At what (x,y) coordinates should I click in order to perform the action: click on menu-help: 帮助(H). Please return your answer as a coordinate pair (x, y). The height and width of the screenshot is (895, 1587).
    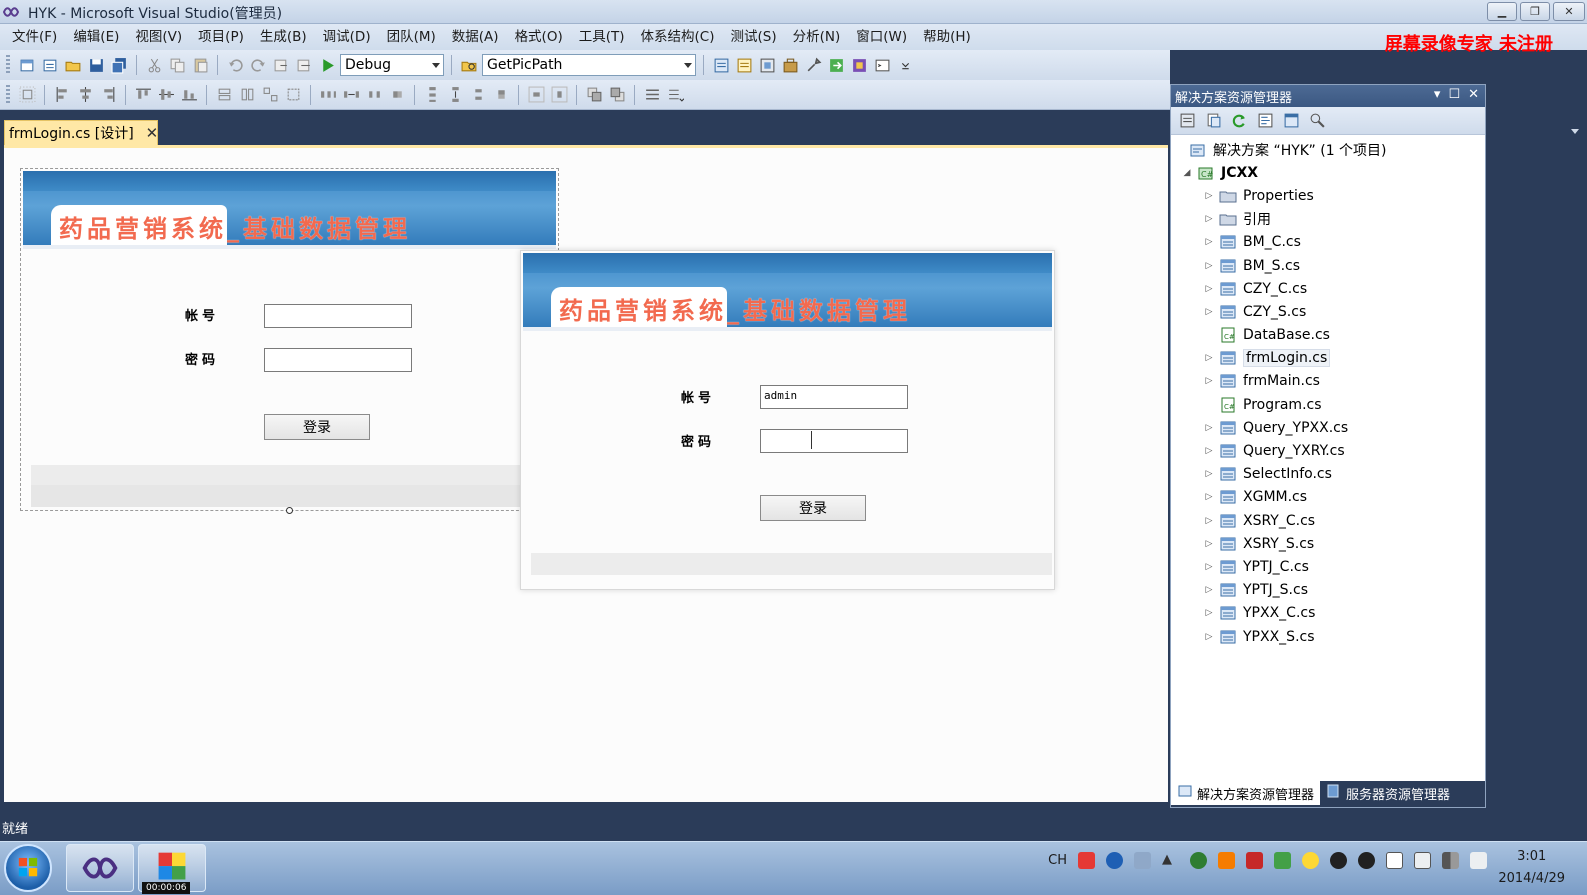
    Looking at the image, I should click on (947, 37).